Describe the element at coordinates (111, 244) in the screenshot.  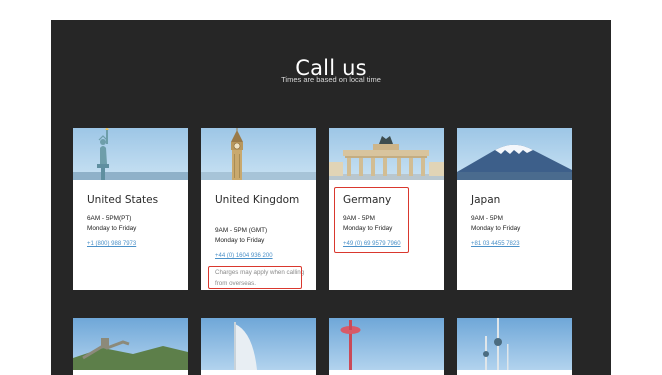
I see `phone-link: +1 (800) 988 7973` at that location.